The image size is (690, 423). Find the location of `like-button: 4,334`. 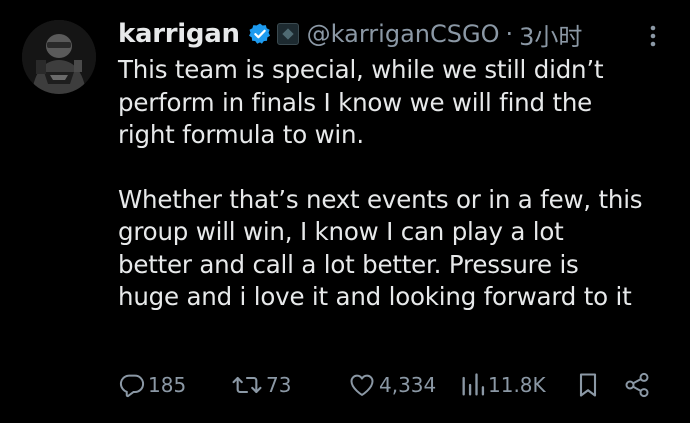

like-button: 4,334 is located at coordinates (391, 385).